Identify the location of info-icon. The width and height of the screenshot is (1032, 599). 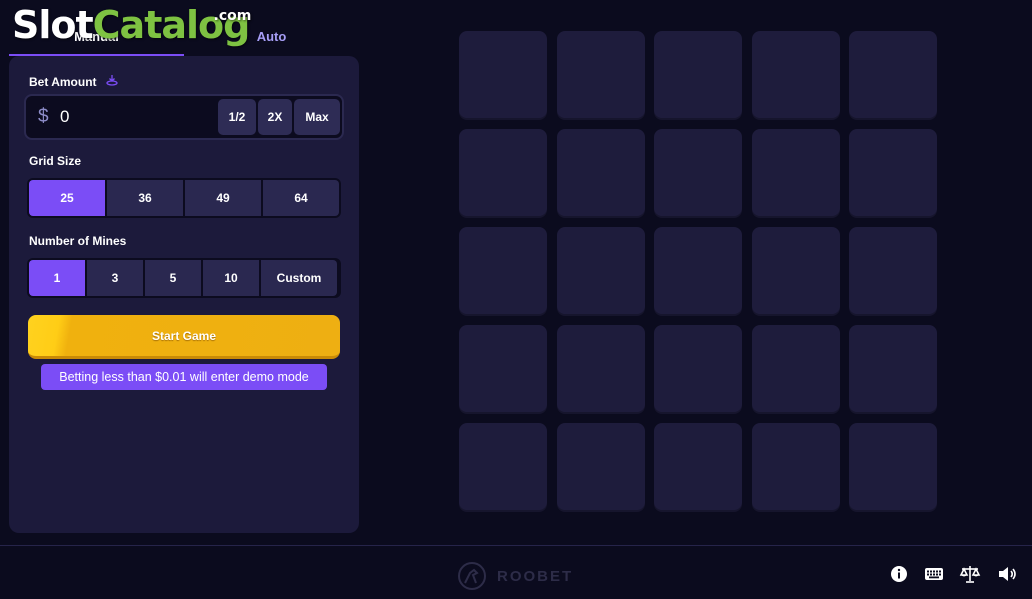
(899, 574).